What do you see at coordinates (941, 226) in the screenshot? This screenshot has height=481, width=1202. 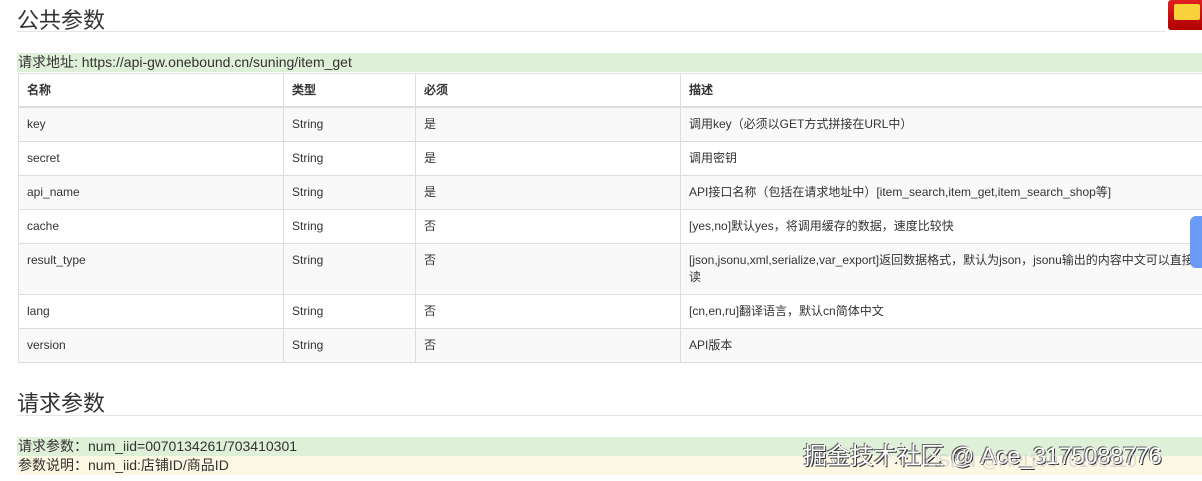 I see `param-description: [yes,no]默认yes，将调用缓存的数据，速度比较快` at bounding box center [941, 226].